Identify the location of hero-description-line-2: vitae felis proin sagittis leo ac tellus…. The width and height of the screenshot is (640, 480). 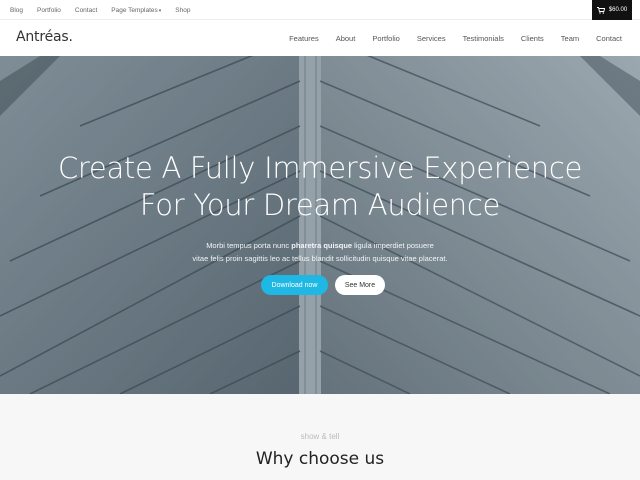
(320, 258).